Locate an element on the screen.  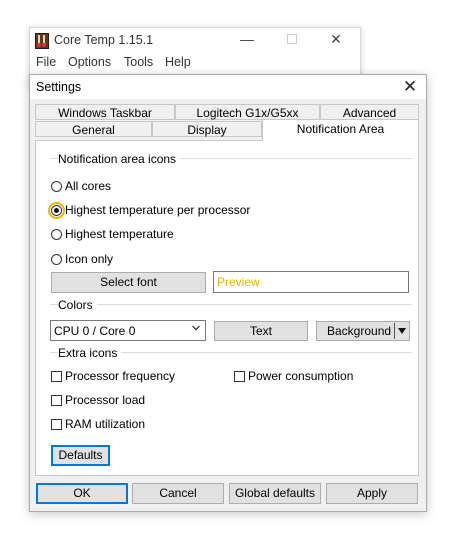
dialog-titlebar: Settings ✕ is located at coordinates (228, 87).